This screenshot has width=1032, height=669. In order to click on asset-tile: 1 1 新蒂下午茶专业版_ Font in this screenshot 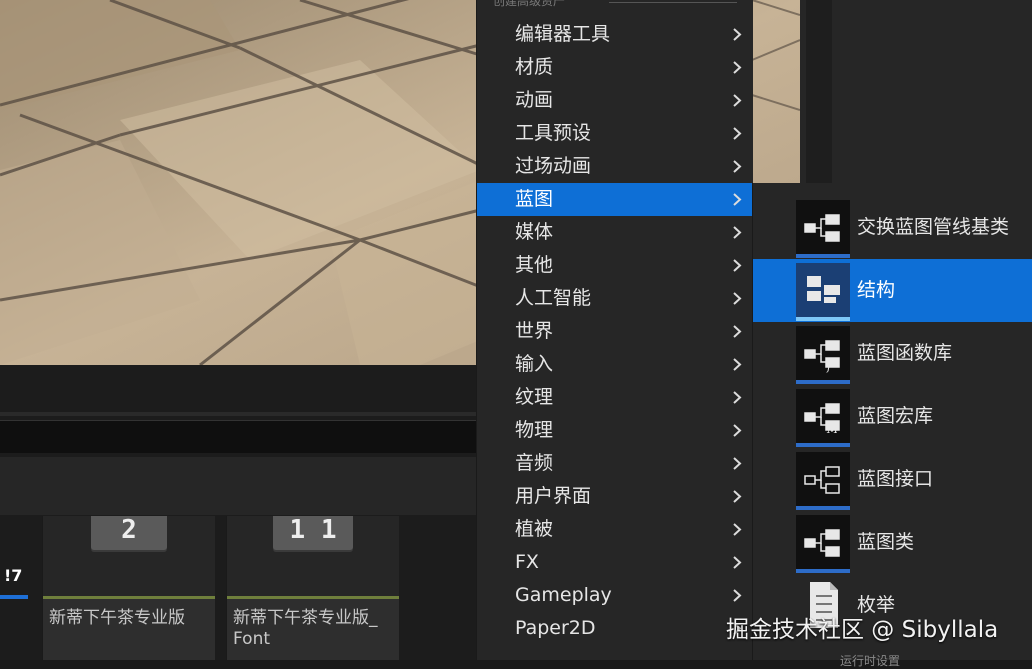, I will do `click(312, 588)`.